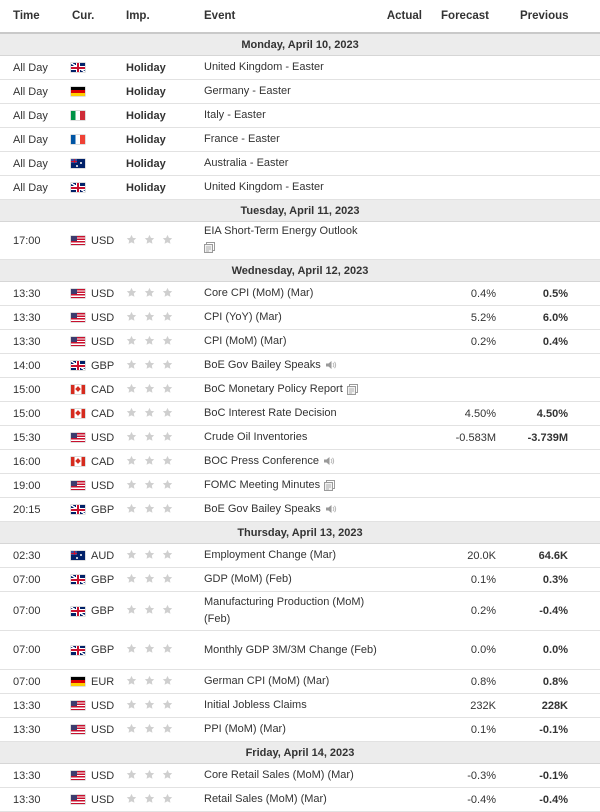  I want to click on event-link: EIA Short-Term Energy Outlook, so click(280, 231).